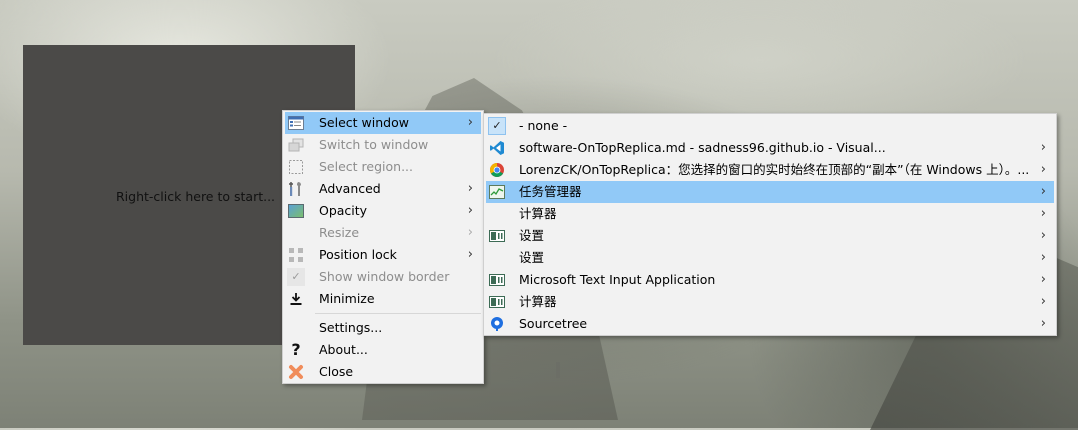 The image size is (1078, 430). I want to click on close-icon, so click(296, 372).